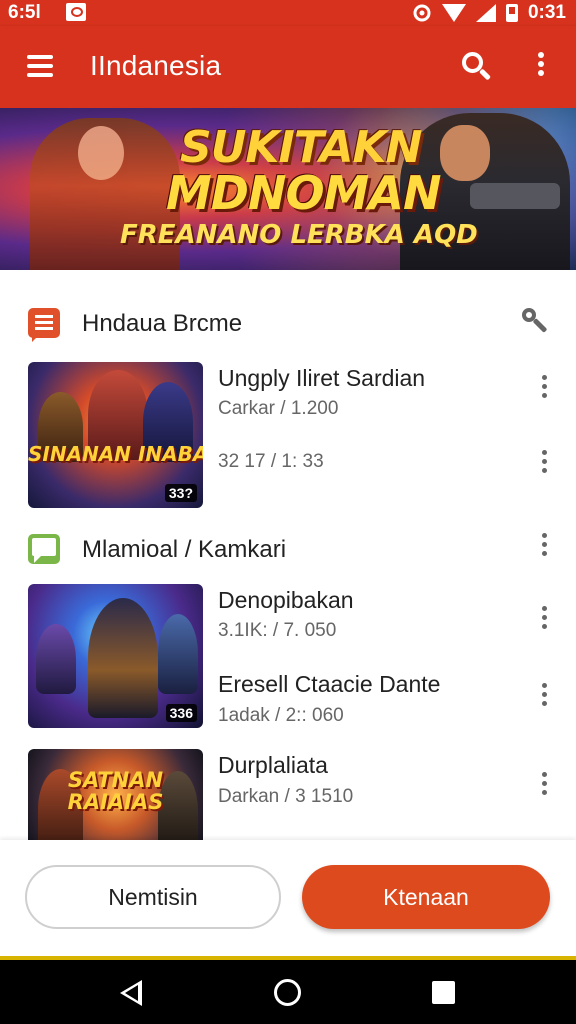  What do you see at coordinates (115, 791) in the screenshot?
I see `thumbnail-caption: SATNAN RAIAIAS` at bounding box center [115, 791].